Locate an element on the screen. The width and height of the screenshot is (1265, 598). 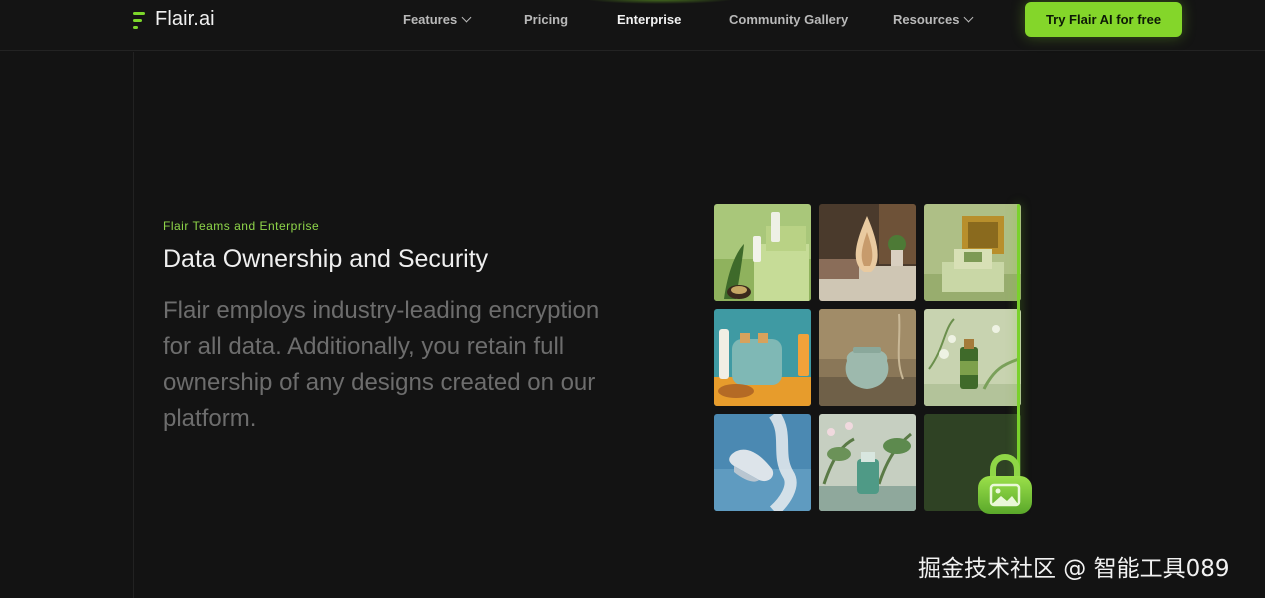
gallery-tile-skincare is located at coordinates (762, 252).